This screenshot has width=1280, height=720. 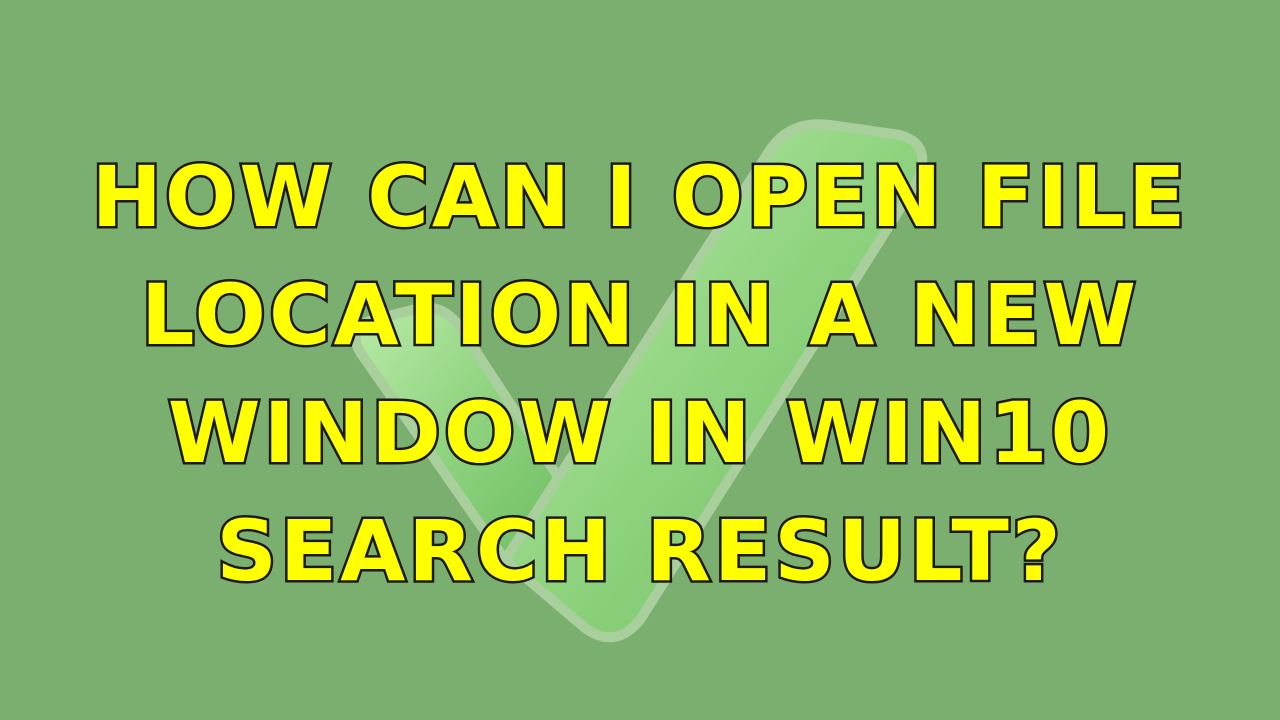 What do you see at coordinates (639, 551) in the screenshot?
I see `title-line-4: SEARCH RESULT?` at bounding box center [639, 551].